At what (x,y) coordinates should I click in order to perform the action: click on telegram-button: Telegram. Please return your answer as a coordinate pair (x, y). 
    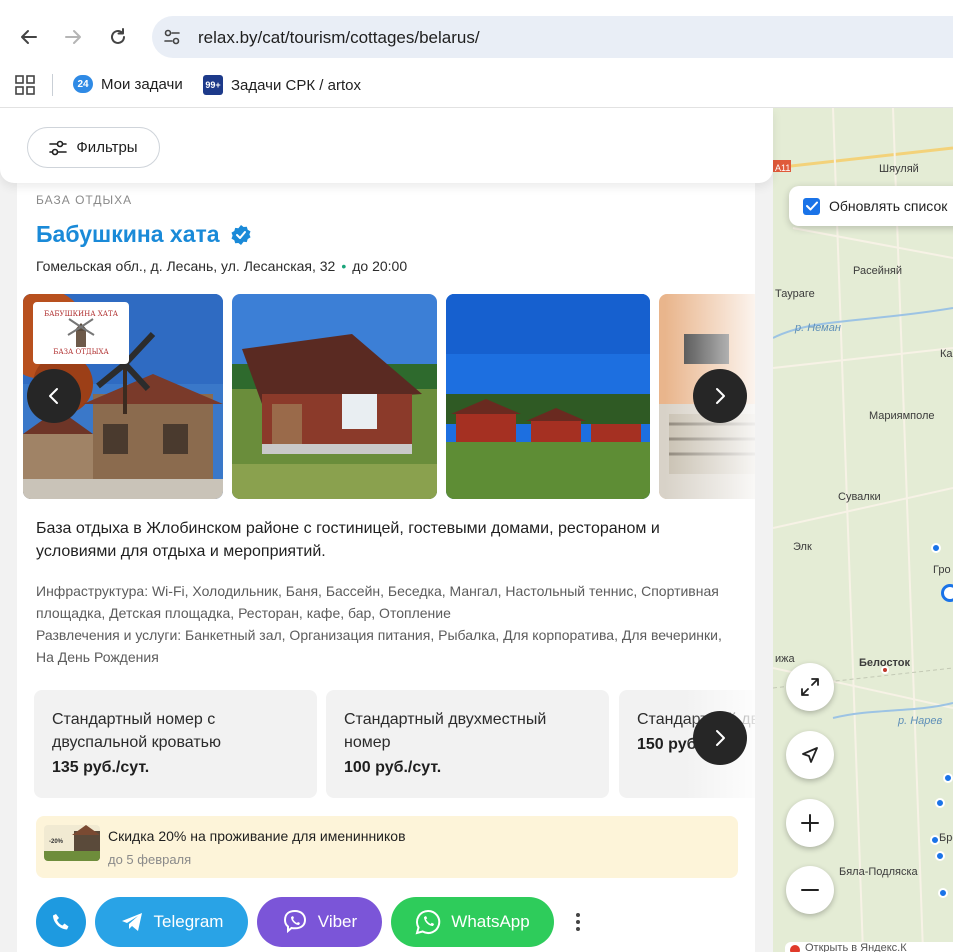
    Looking at the image, I should click on (171, 922).